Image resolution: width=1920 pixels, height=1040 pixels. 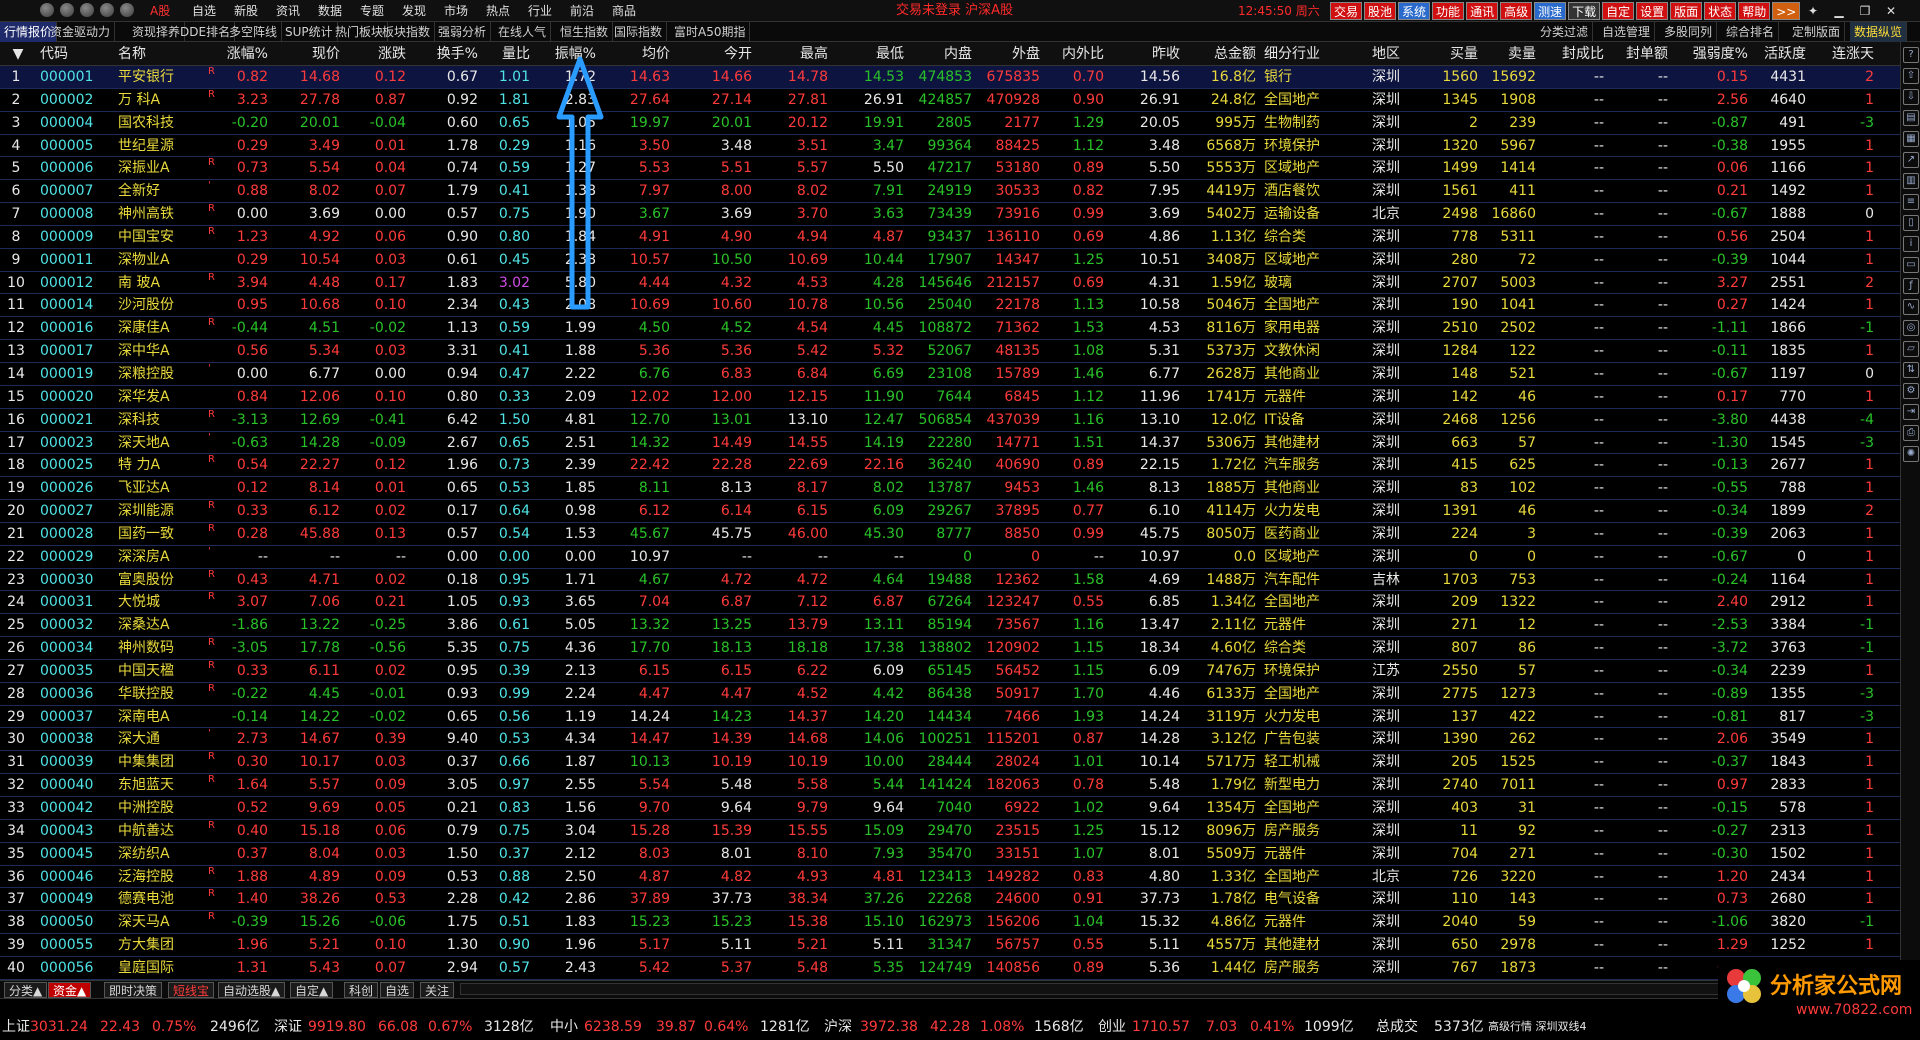 I want to click on menu-watchlist: 自选, so click(x=204, y=11).